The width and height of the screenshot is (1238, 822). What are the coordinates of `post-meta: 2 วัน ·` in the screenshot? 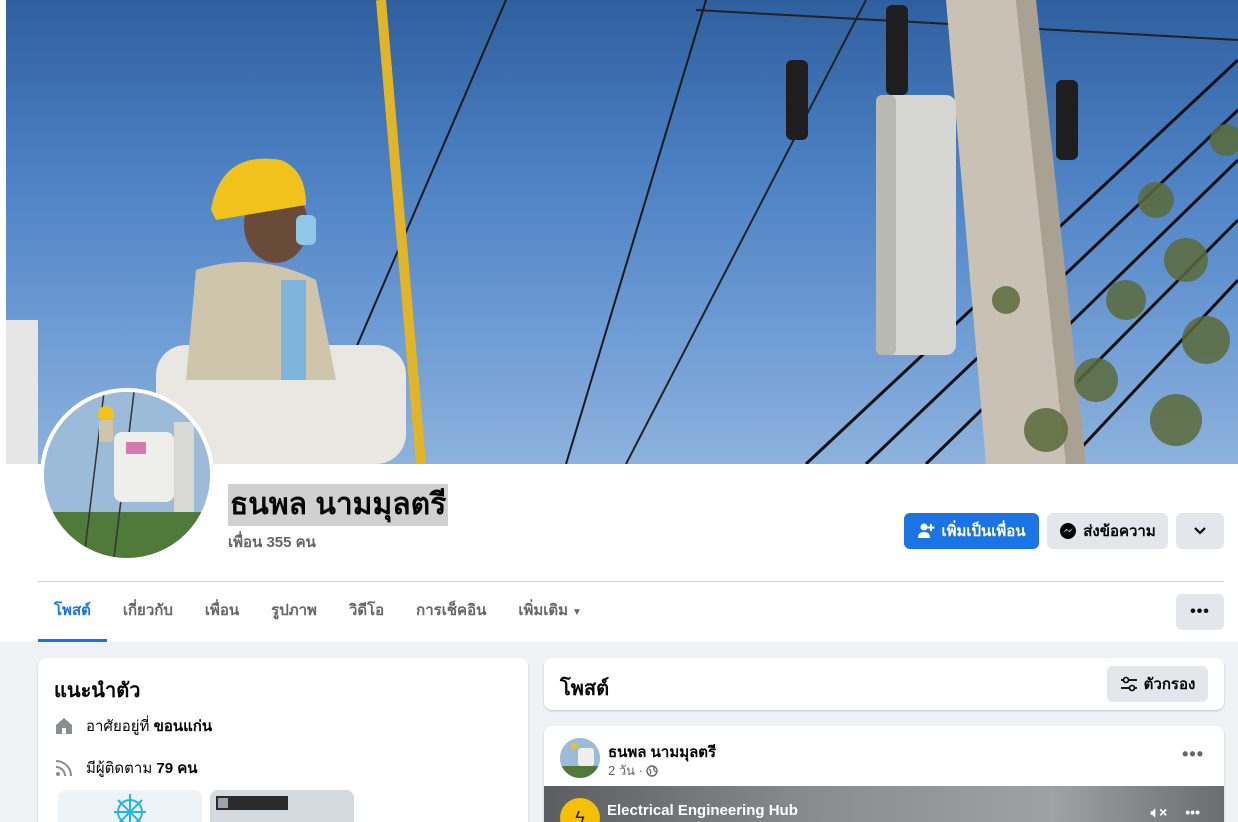 It's located at (633, 770).